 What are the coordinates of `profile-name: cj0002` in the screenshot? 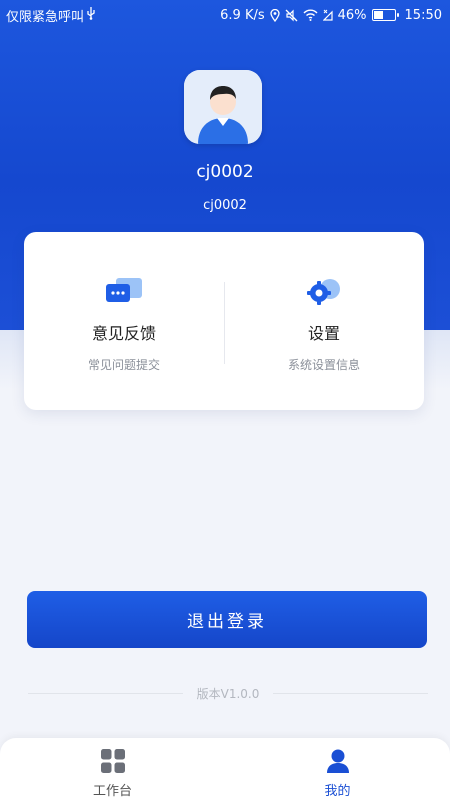 It's located at (225, 172).